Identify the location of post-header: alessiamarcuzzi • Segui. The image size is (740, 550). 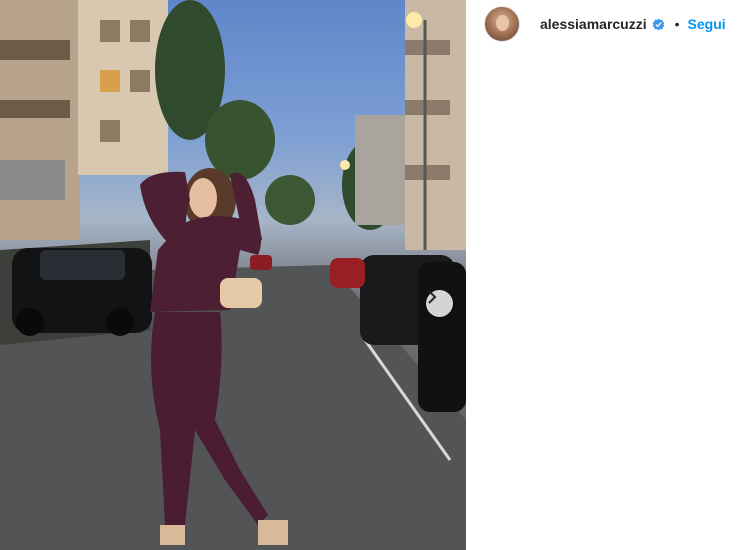
(605, 24).